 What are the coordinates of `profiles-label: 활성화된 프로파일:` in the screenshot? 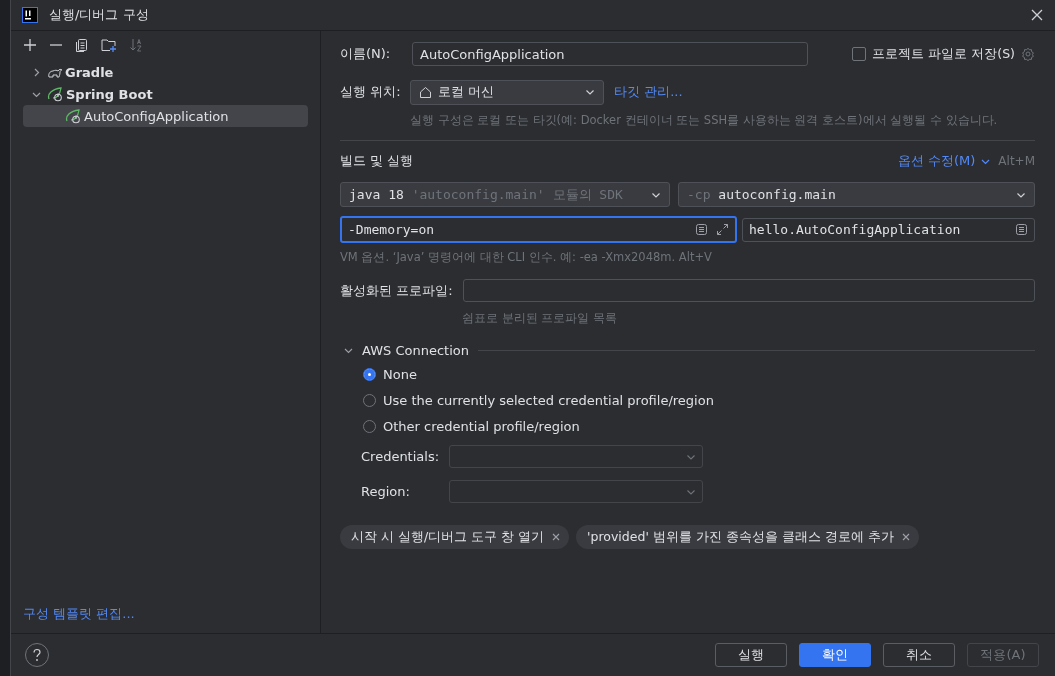 It's located at (397, 290).